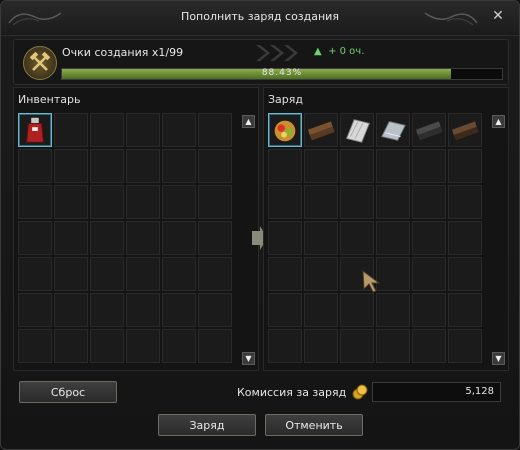 The width and height of the screenshot is (520, 450). Describe the element at coordinates (498, 16) in the screenshot. I see `close-icon: ✕` at that location.